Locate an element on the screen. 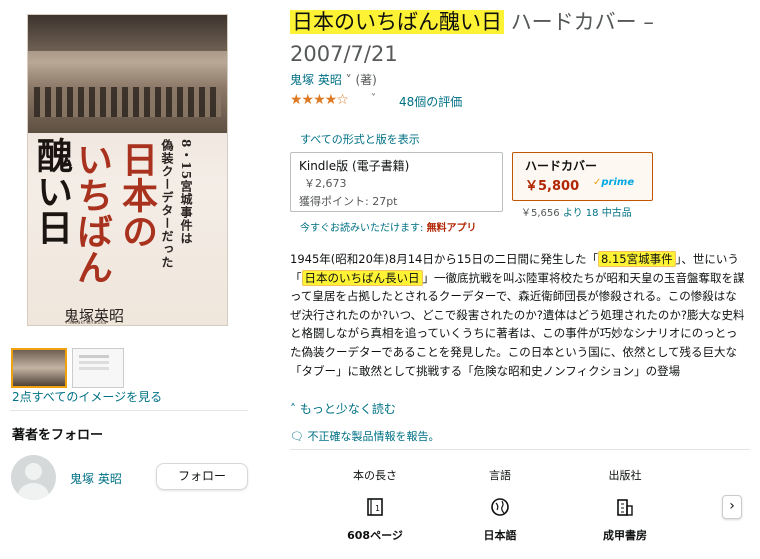 The width and height of the screenshot is (760, 559). attr-value-publisher: 成甲書房 is located at coordinates (625, 535).